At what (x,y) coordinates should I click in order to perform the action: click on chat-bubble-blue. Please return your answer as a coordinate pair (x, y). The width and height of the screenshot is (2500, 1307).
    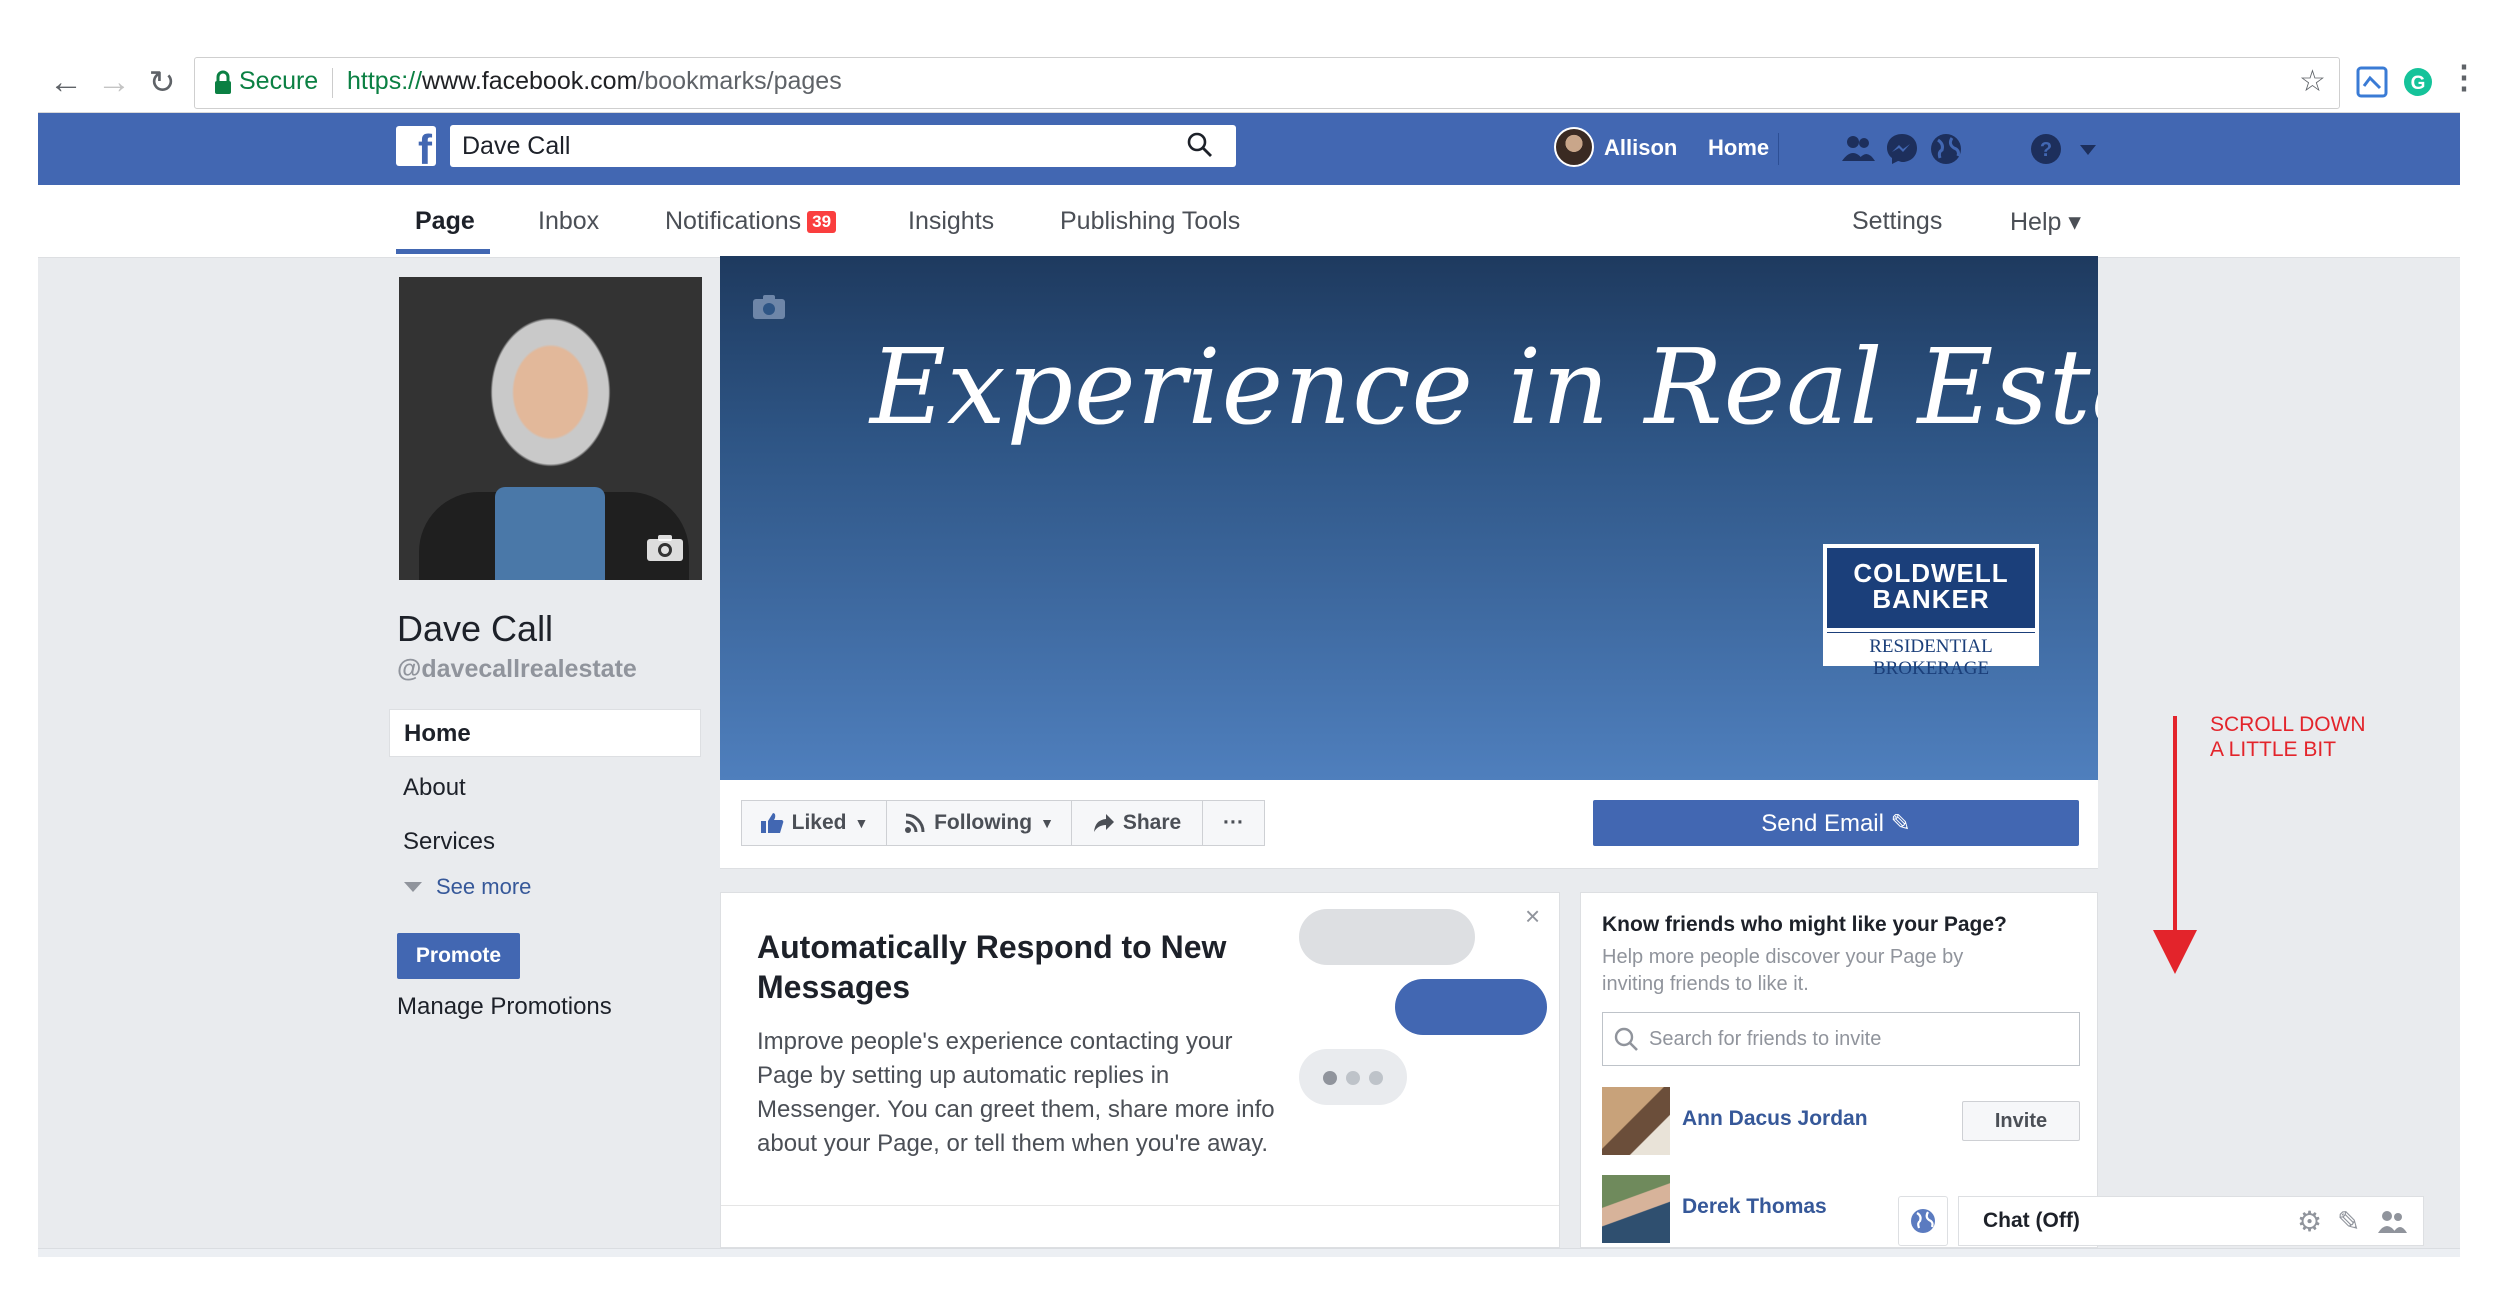
    Looking at the image, I should click on (1471, 1007).